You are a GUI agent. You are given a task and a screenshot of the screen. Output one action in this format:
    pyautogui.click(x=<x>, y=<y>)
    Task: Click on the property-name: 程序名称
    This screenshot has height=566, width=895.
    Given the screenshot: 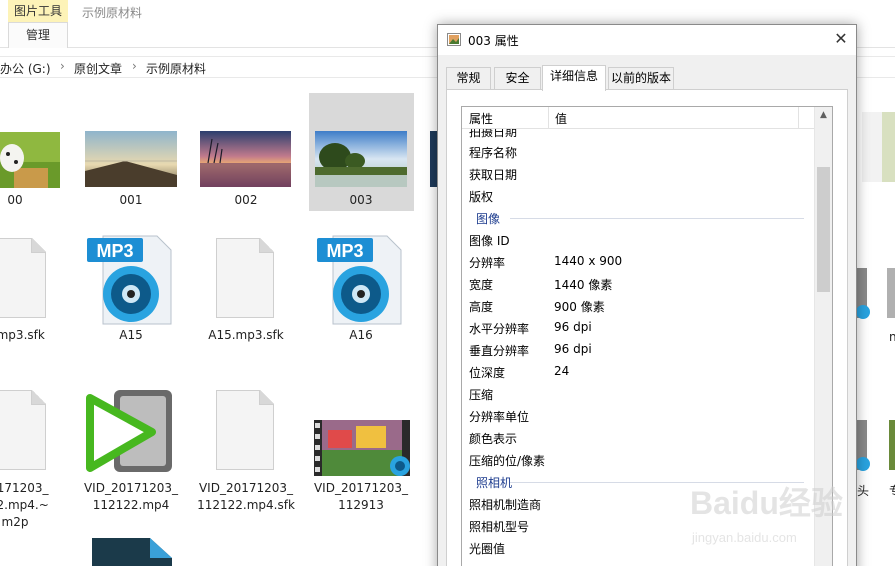 What is the action you would take?
    pyautogui.click(x=493, y=153)
    